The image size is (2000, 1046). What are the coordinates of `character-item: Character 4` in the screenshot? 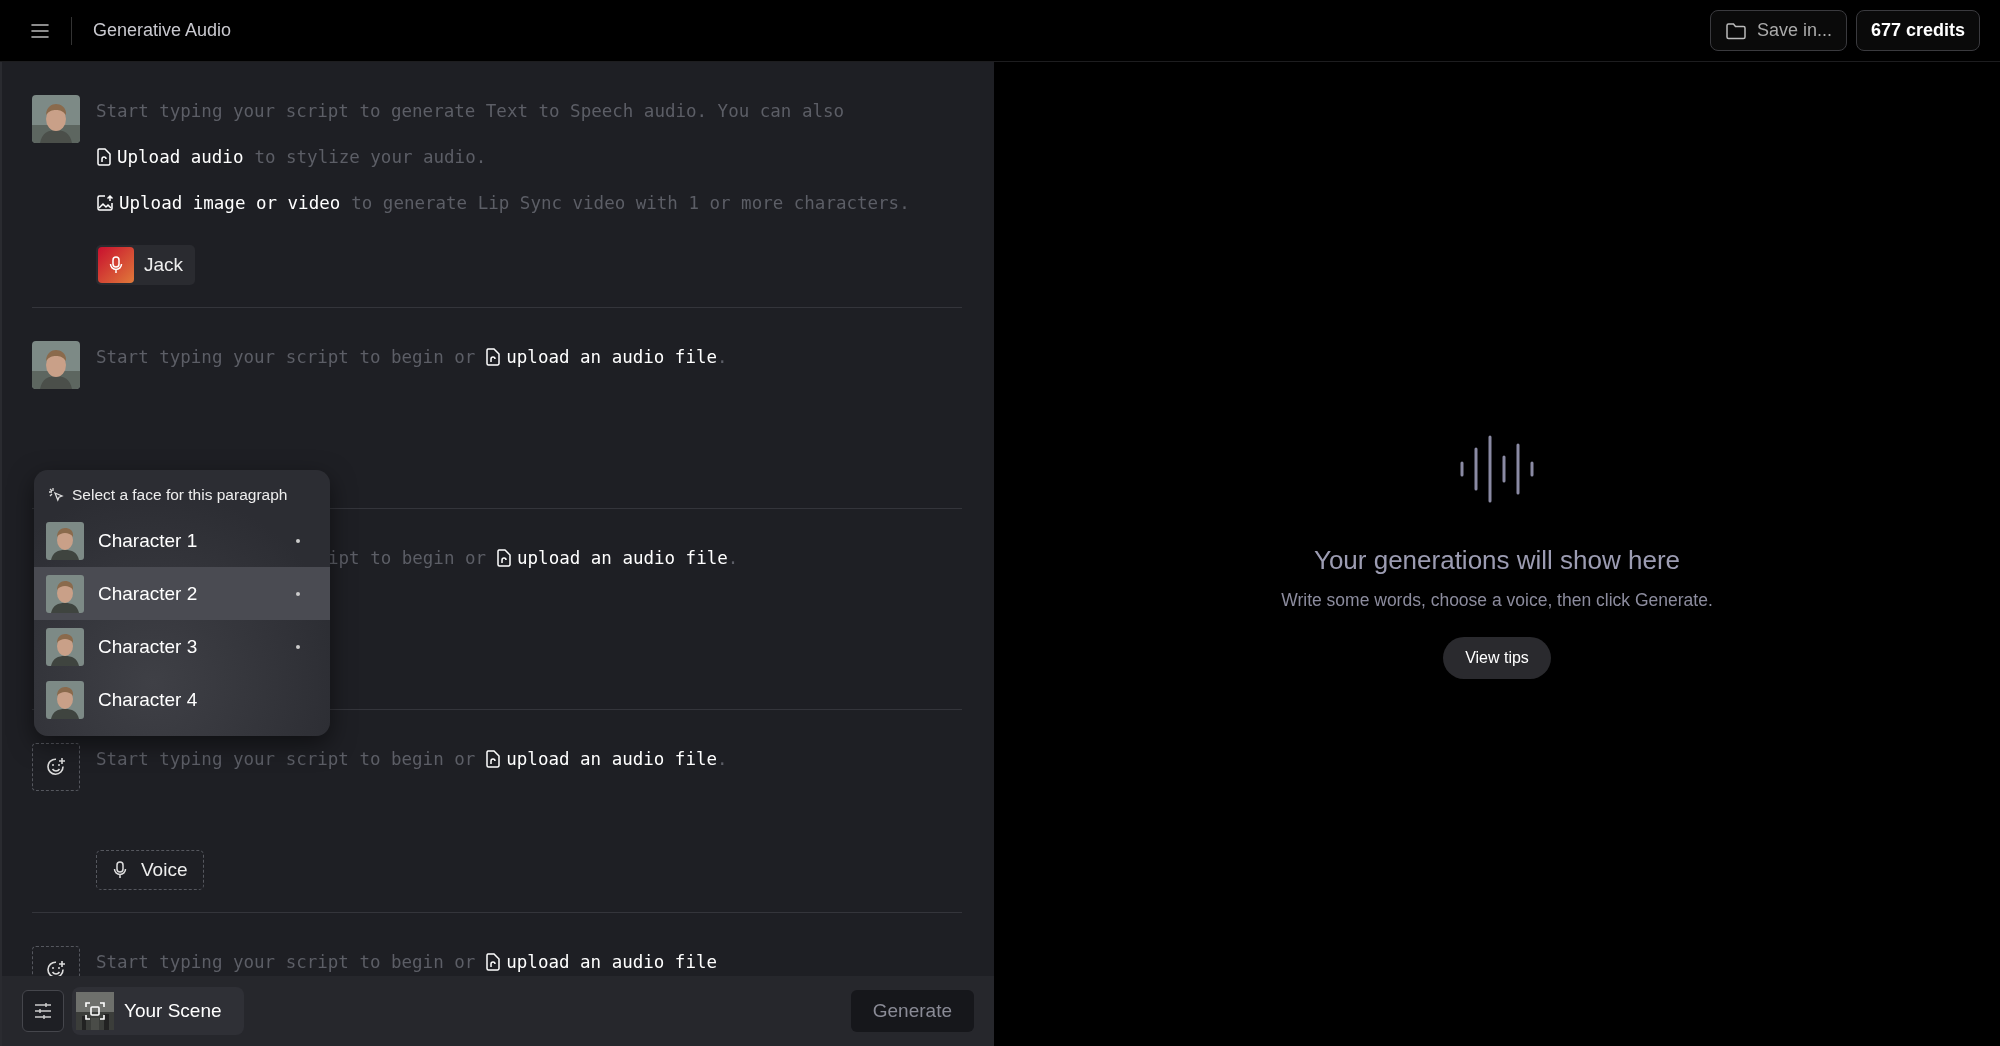 It's located at (182, 699).